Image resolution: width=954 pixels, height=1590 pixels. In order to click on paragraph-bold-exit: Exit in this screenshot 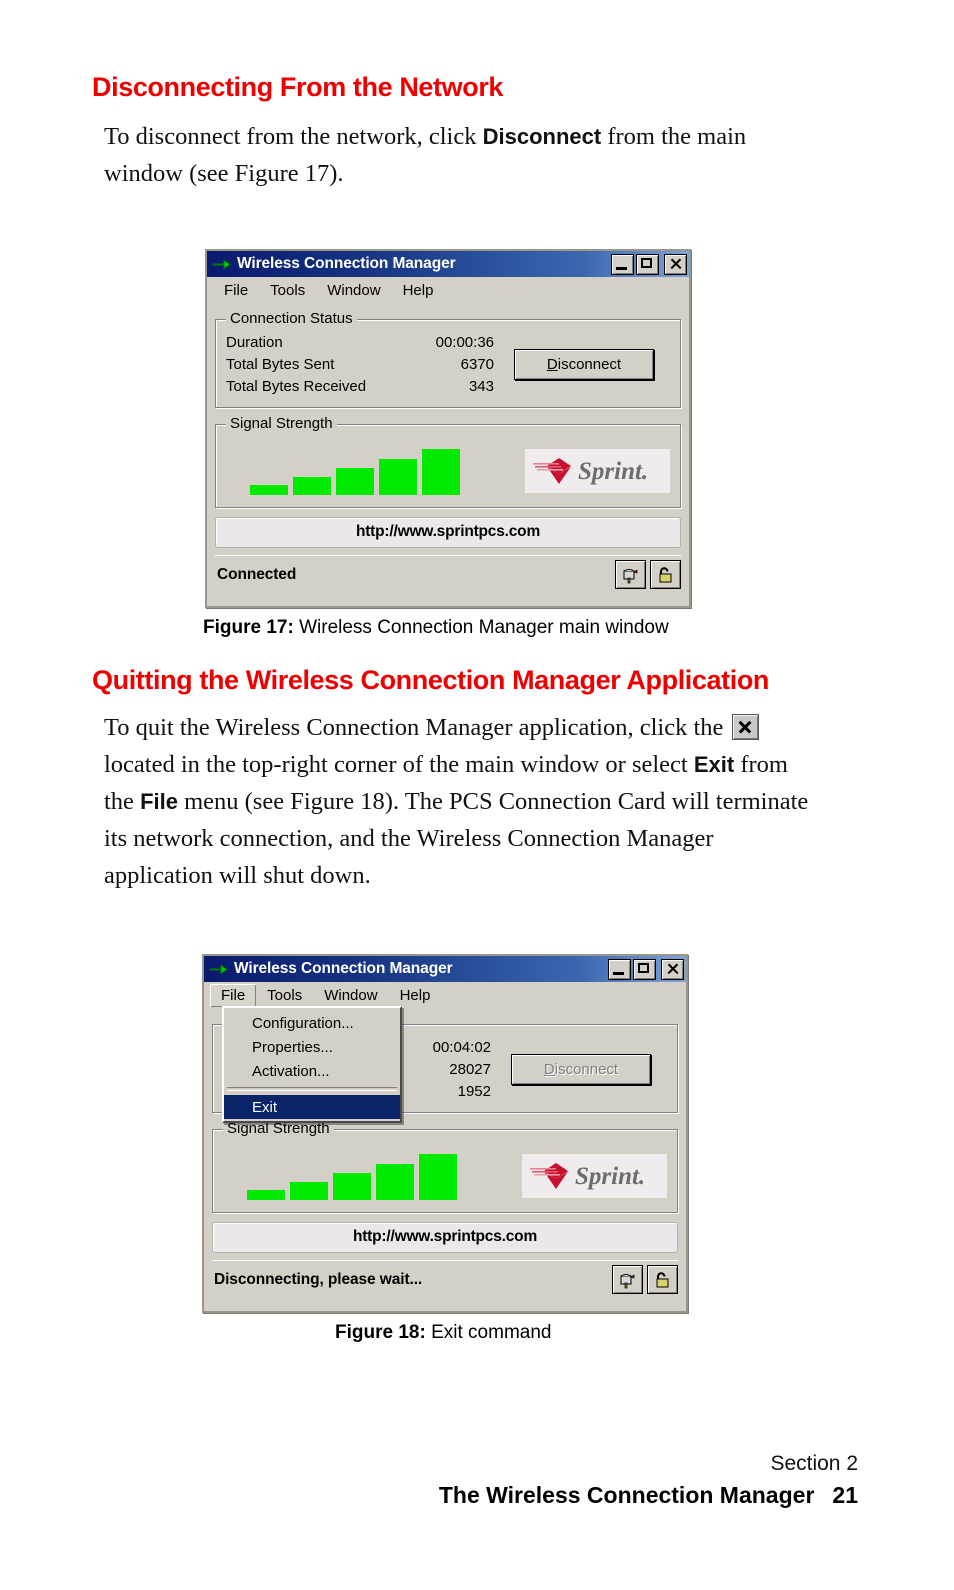, I will do `click(714, 764)`.